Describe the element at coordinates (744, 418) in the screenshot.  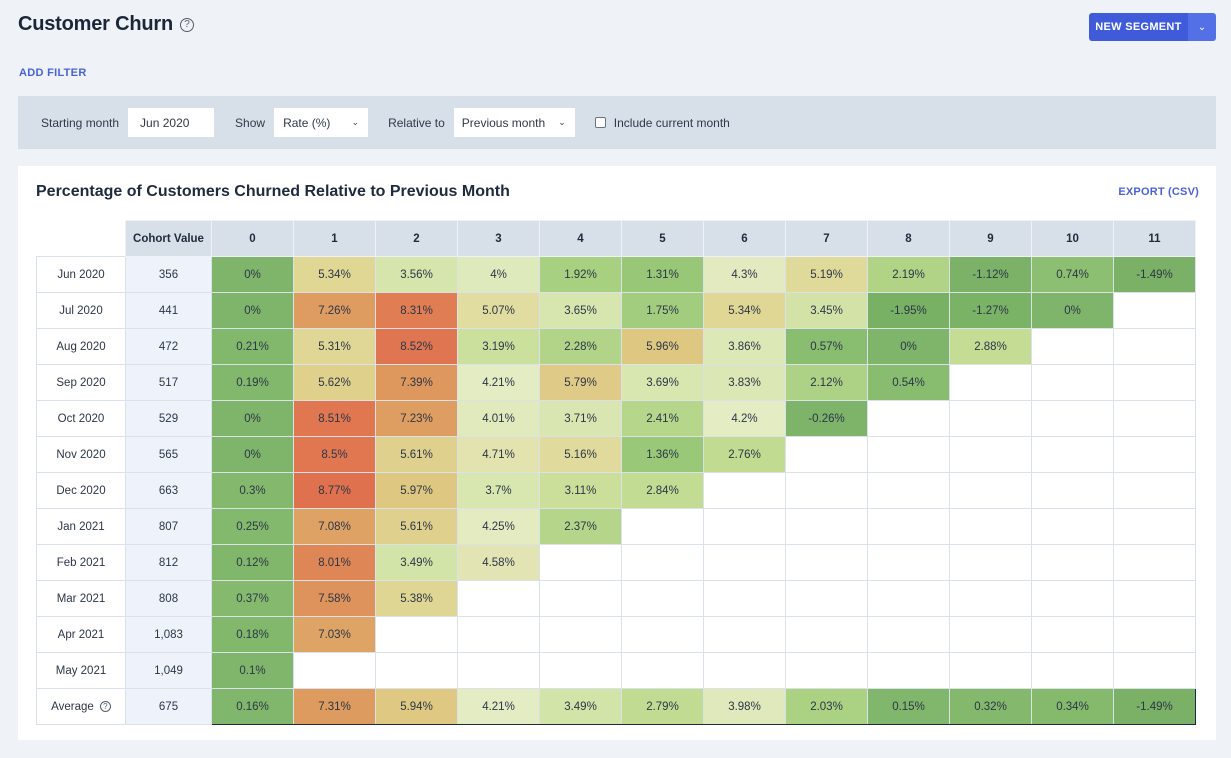
I see `heatmap-cell: 4.2%` at that location.